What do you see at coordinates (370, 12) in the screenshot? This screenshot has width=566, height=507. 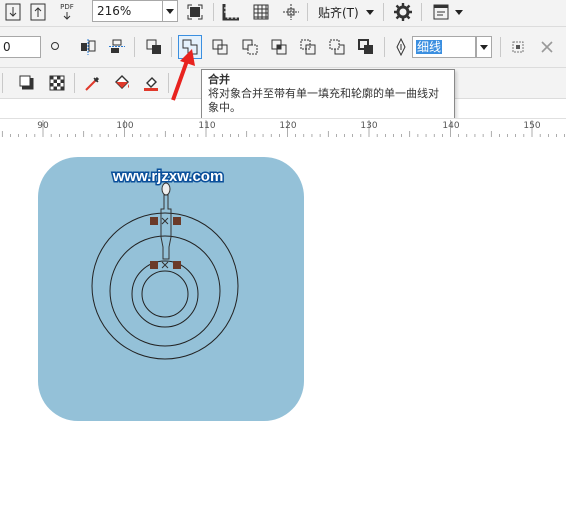 I see `snap-dropdown-icon` at bounding box center [370, 12].